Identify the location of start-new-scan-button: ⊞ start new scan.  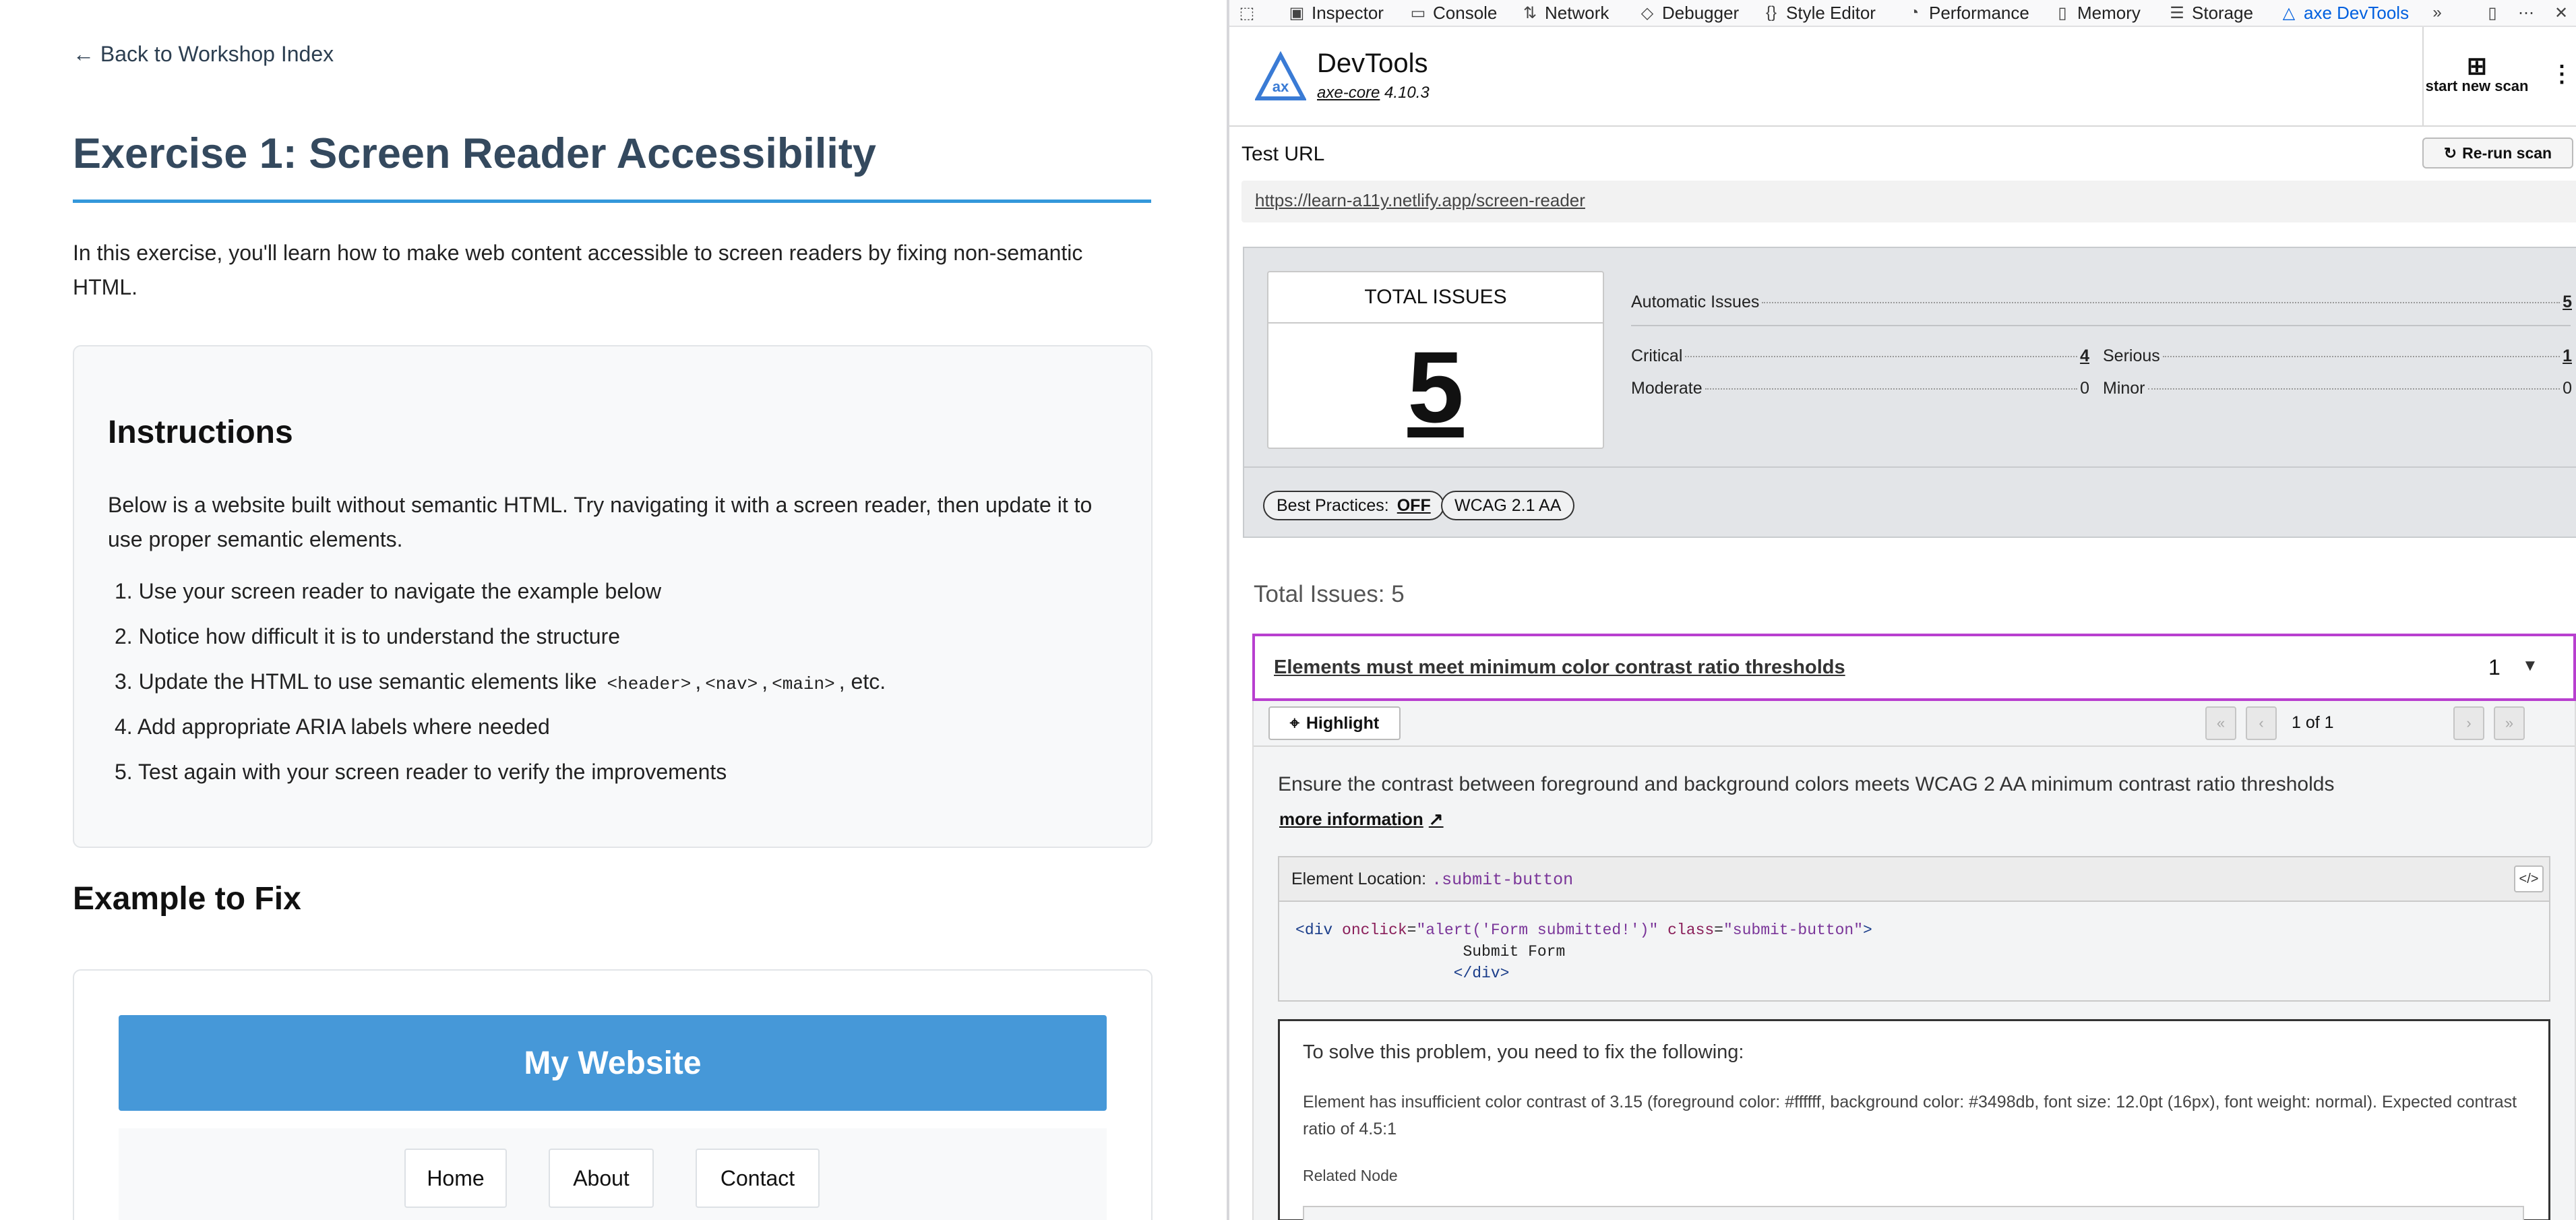
(2476, 76).